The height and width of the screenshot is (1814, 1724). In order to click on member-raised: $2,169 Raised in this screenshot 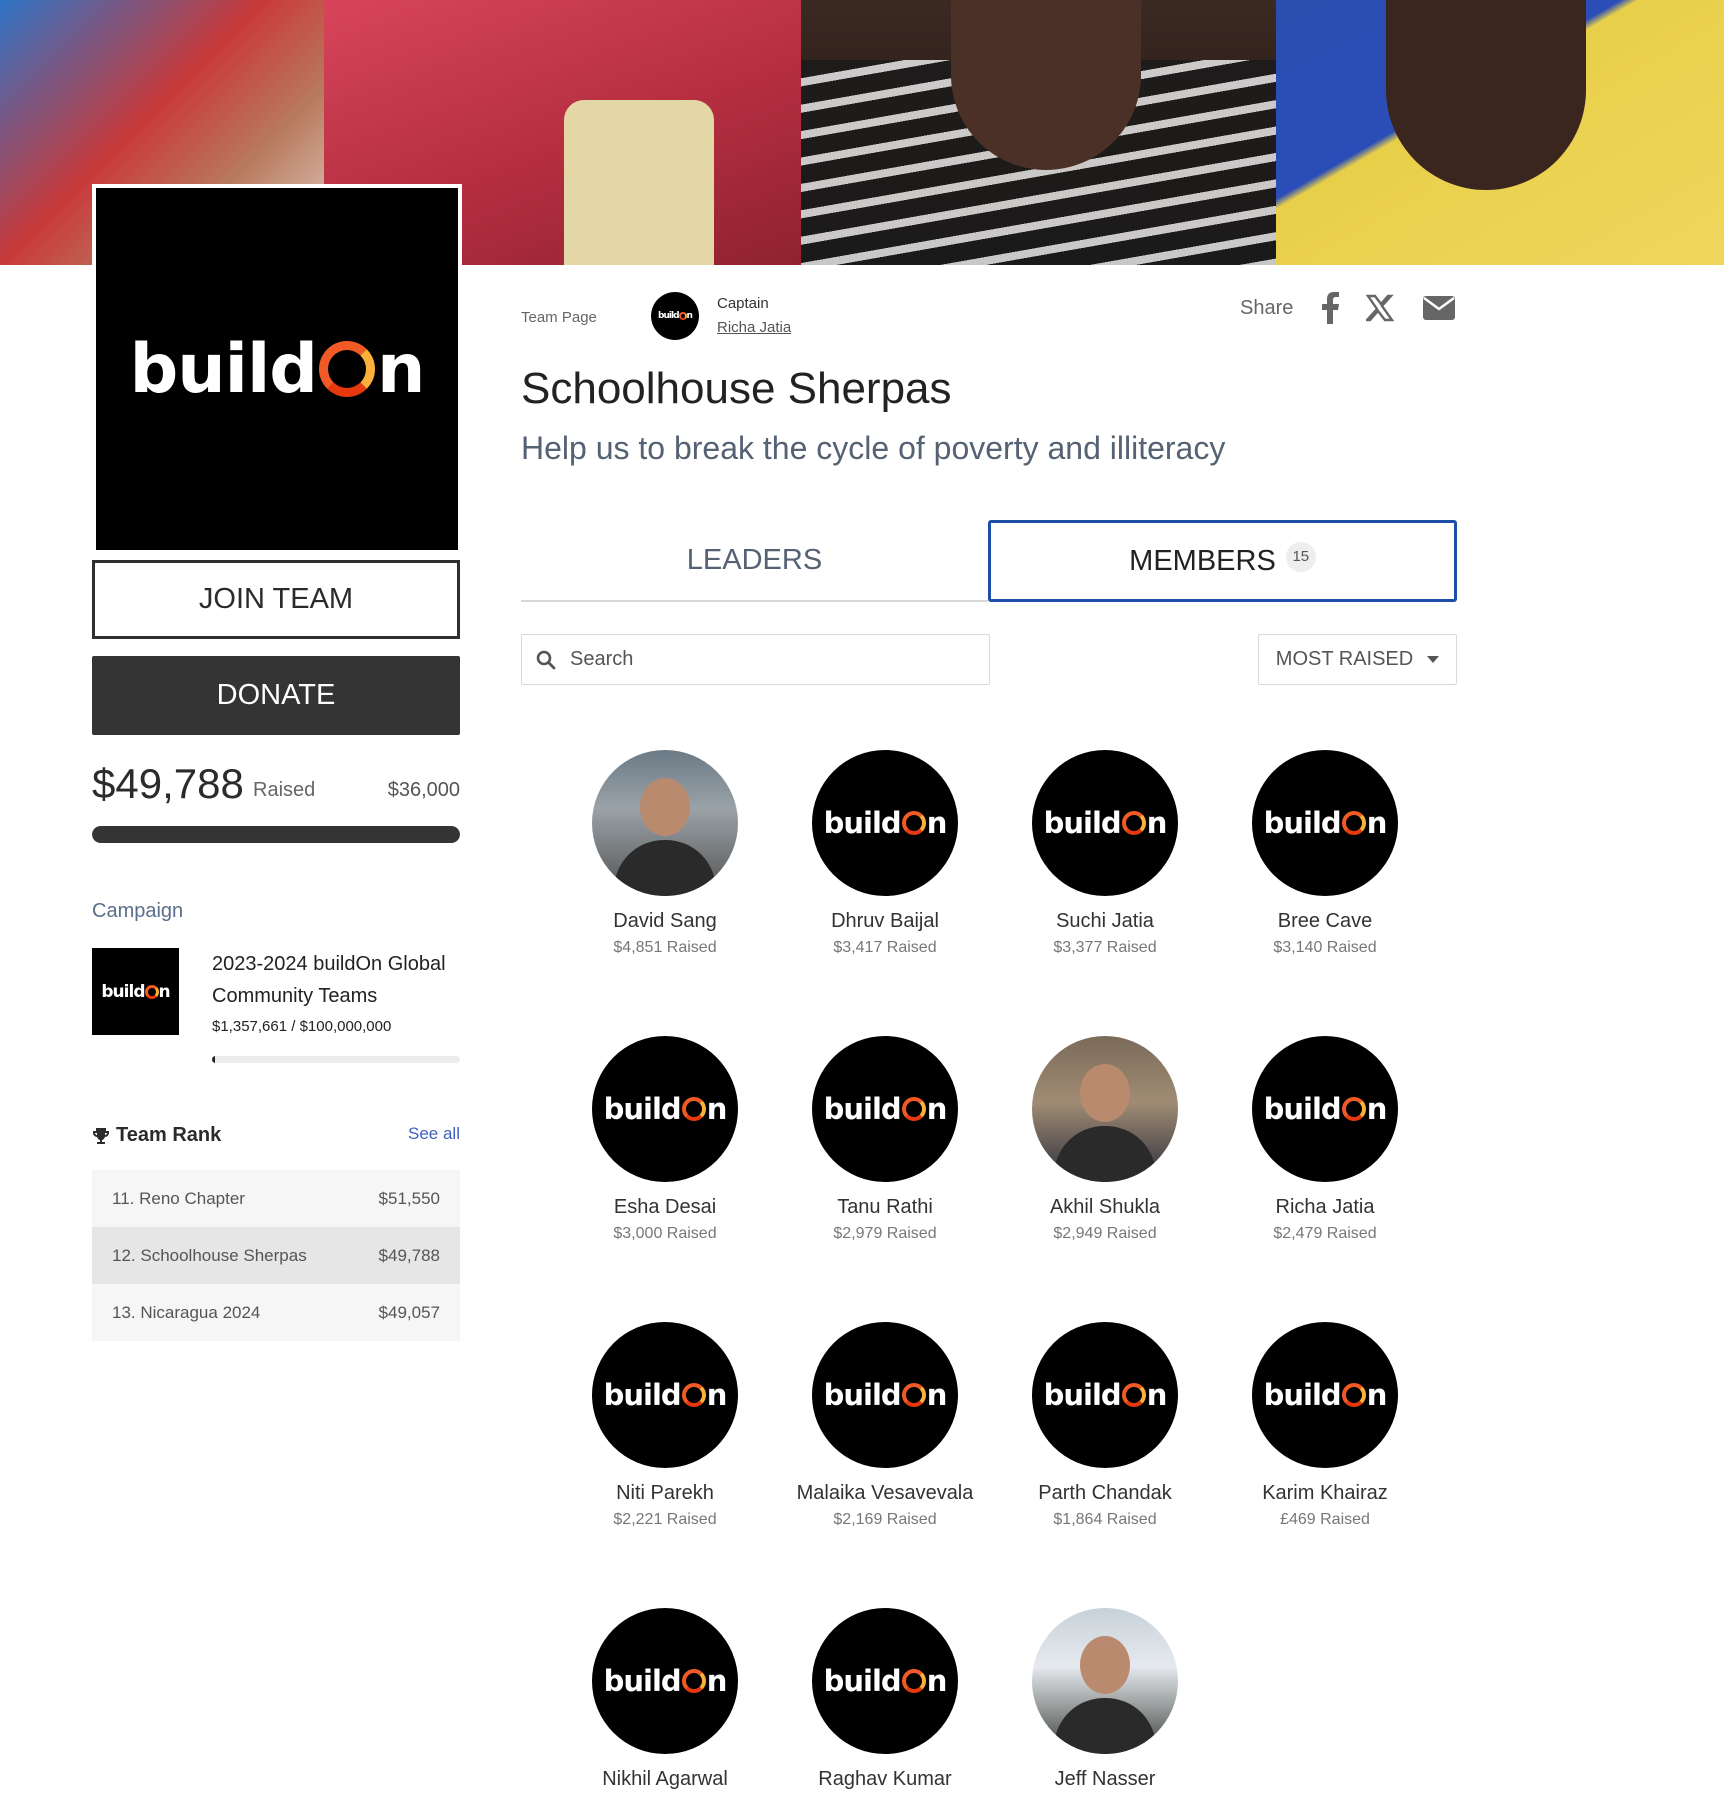, I will do `click(885, 1519)`.